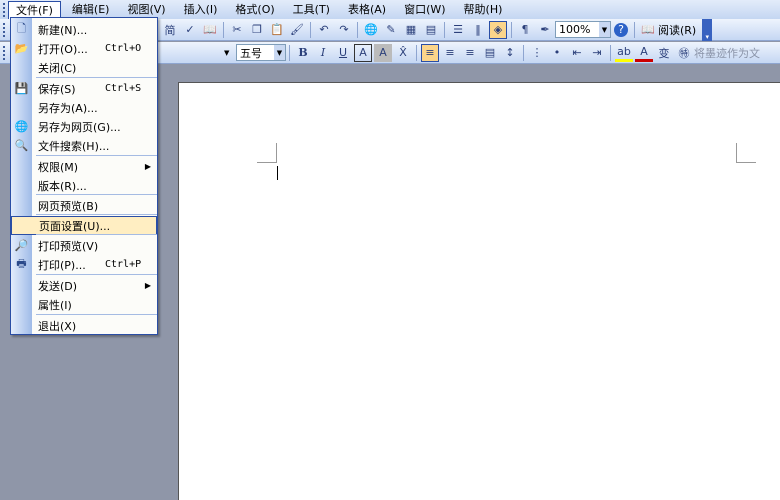  What do you see at coordinates (383, 52) in the screenshot?
I see `char-shading-icon: A` at bounding box center [383, 52].